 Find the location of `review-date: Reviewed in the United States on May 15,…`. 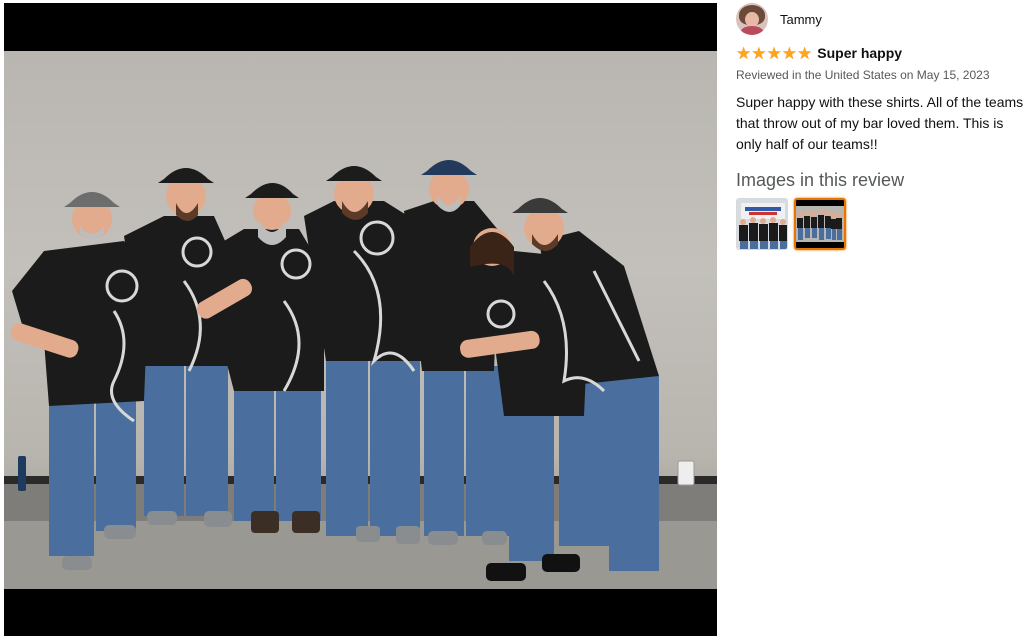

review-date: Reviewed in the United States on May 15,… is located at coordinates (863, 75).